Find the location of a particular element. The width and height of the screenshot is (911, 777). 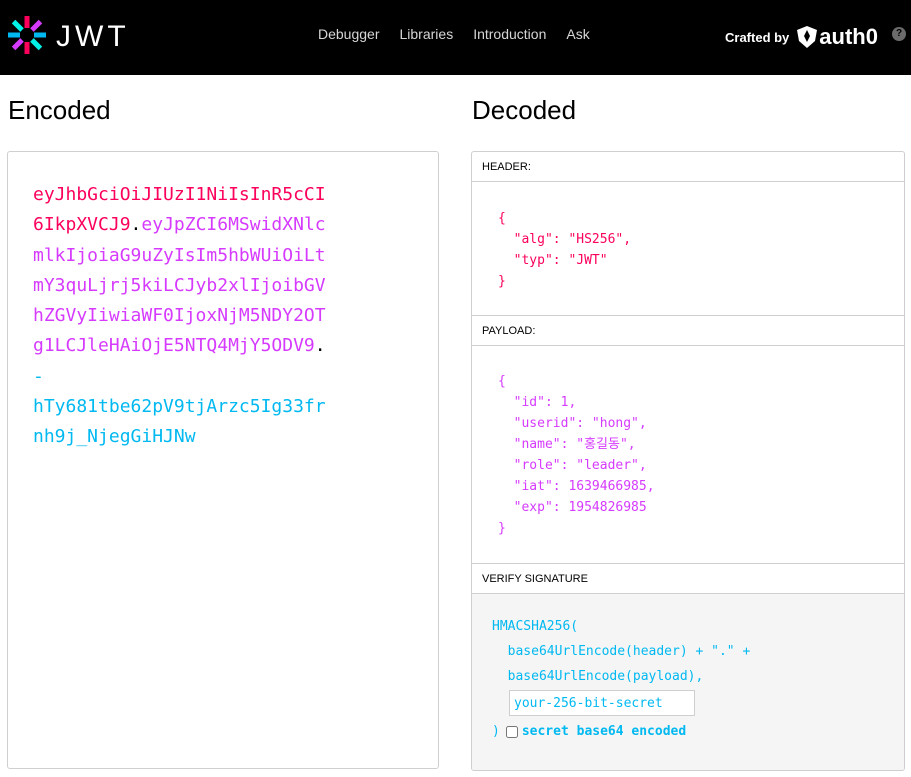

encoded-title: Encoded is located at coordinates (59, 110).